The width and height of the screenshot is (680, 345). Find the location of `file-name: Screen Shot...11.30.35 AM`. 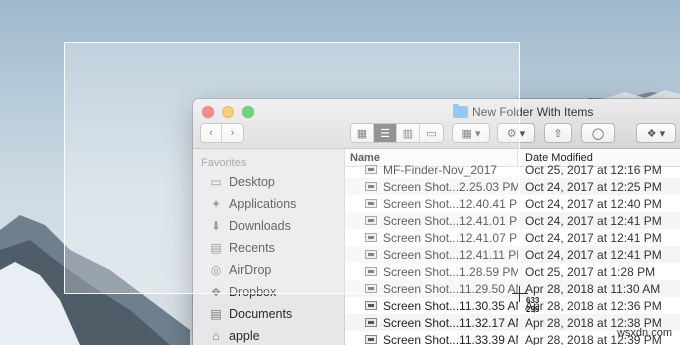

file-name: Screen Shot...11.30.35 AM is located at coordinates (450, 305).